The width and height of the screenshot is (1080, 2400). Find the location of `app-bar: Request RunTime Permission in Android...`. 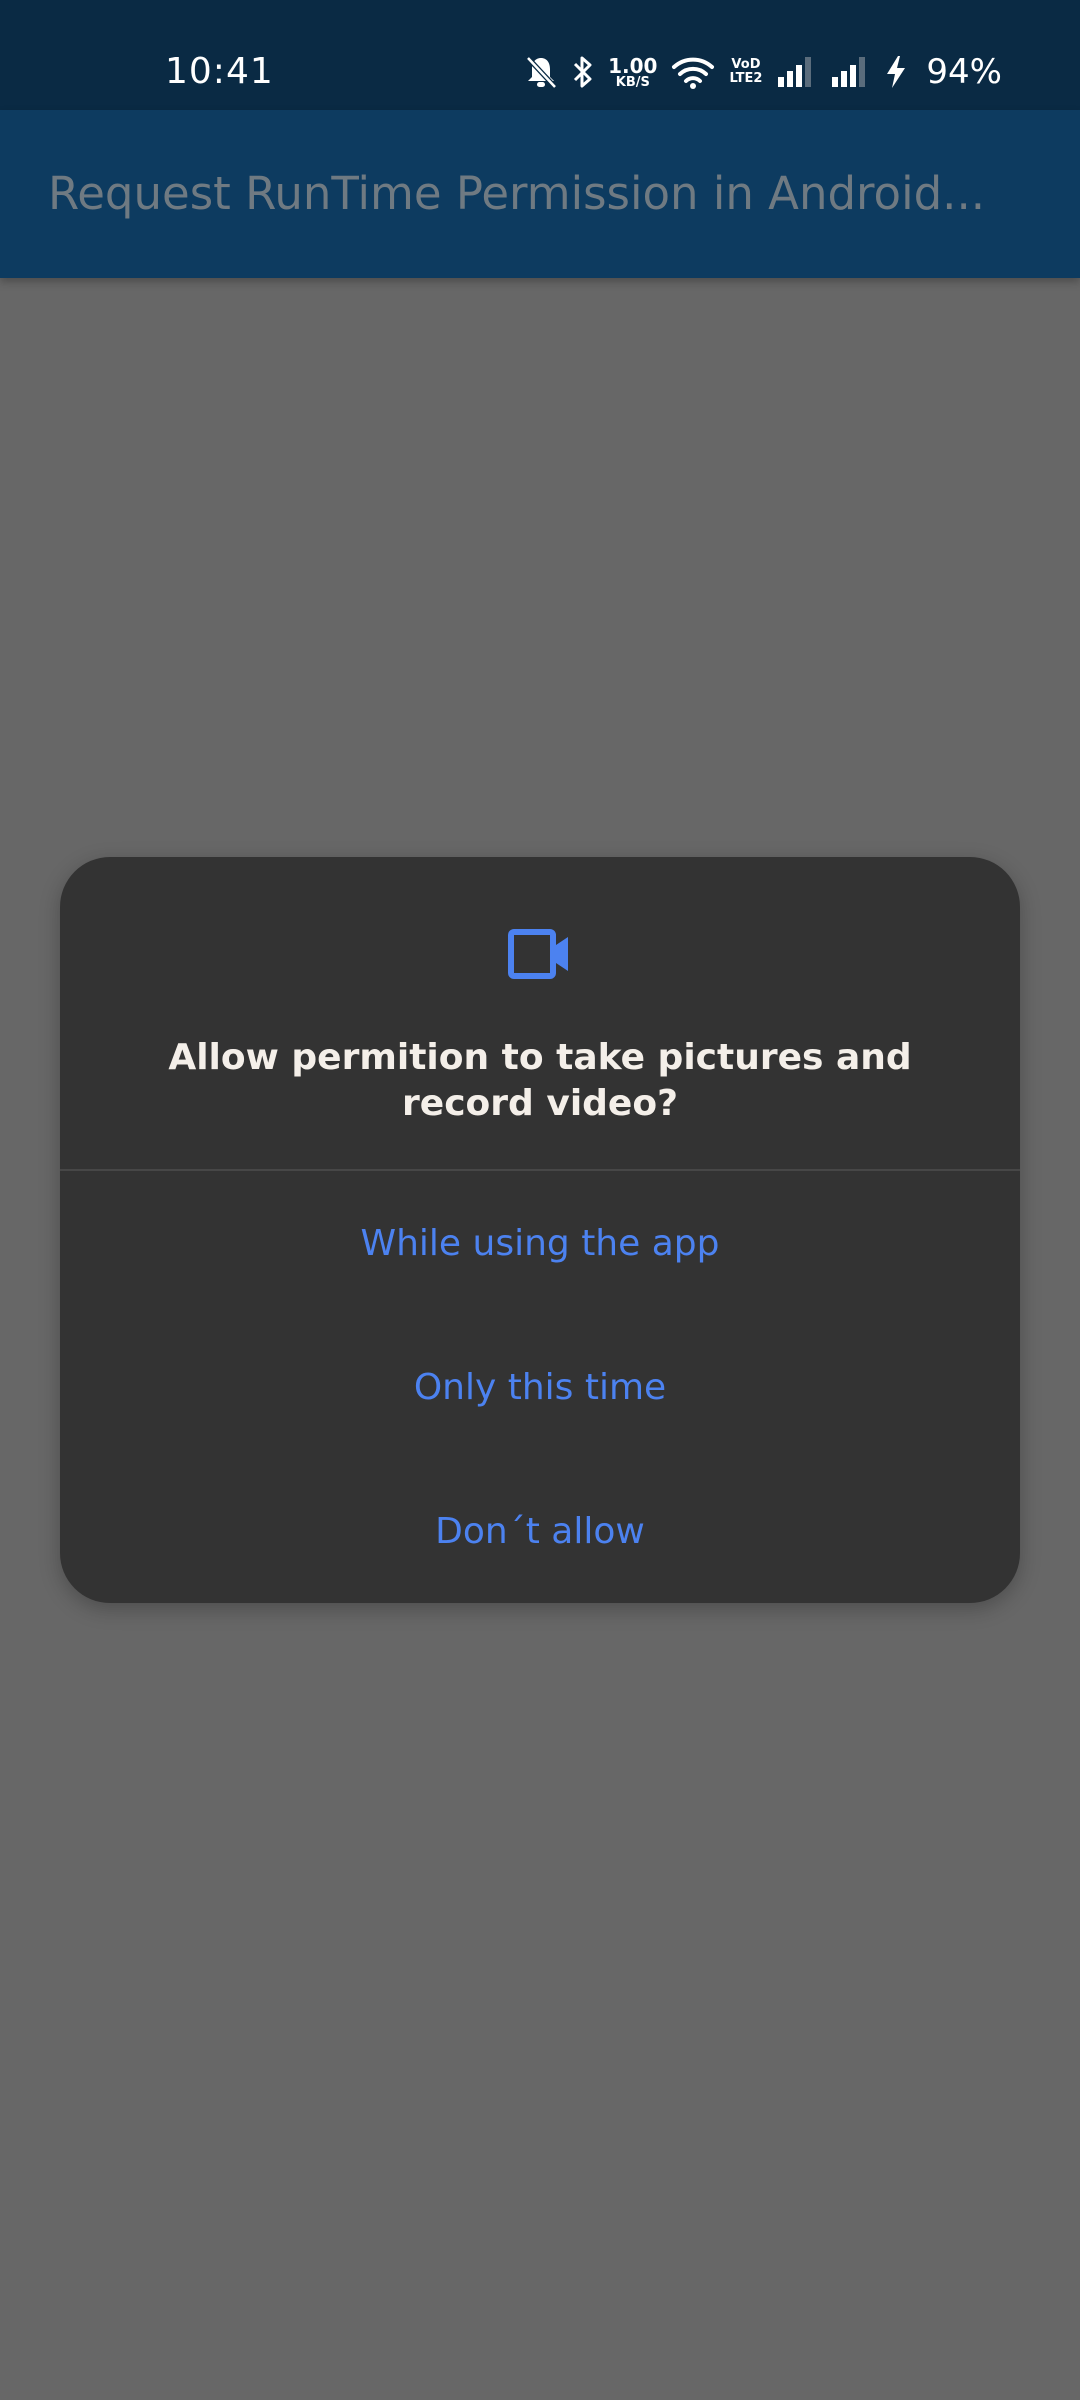

app-bar: Request RunTime Permission in Android... is located at coordinates (540, 194).